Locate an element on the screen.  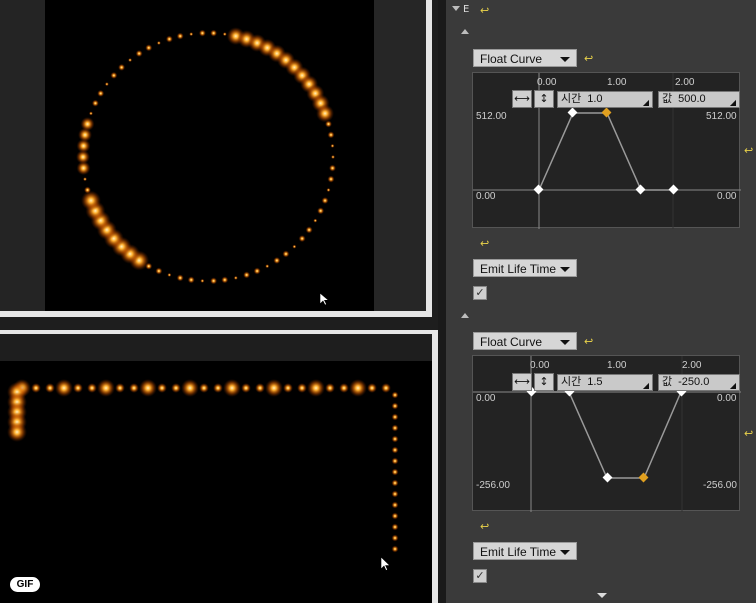
dropdown-label: Float Curve is located at coordinates (511, 59).